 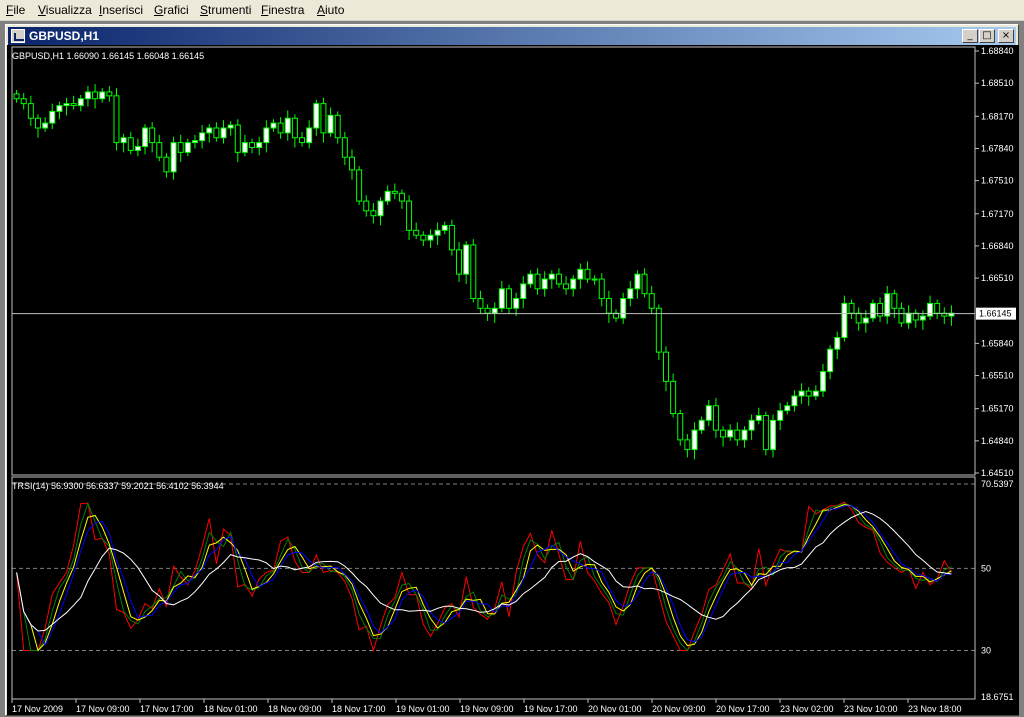 I want to click on indicator-tick-label: 70.5397, so click(x=997, y=484).